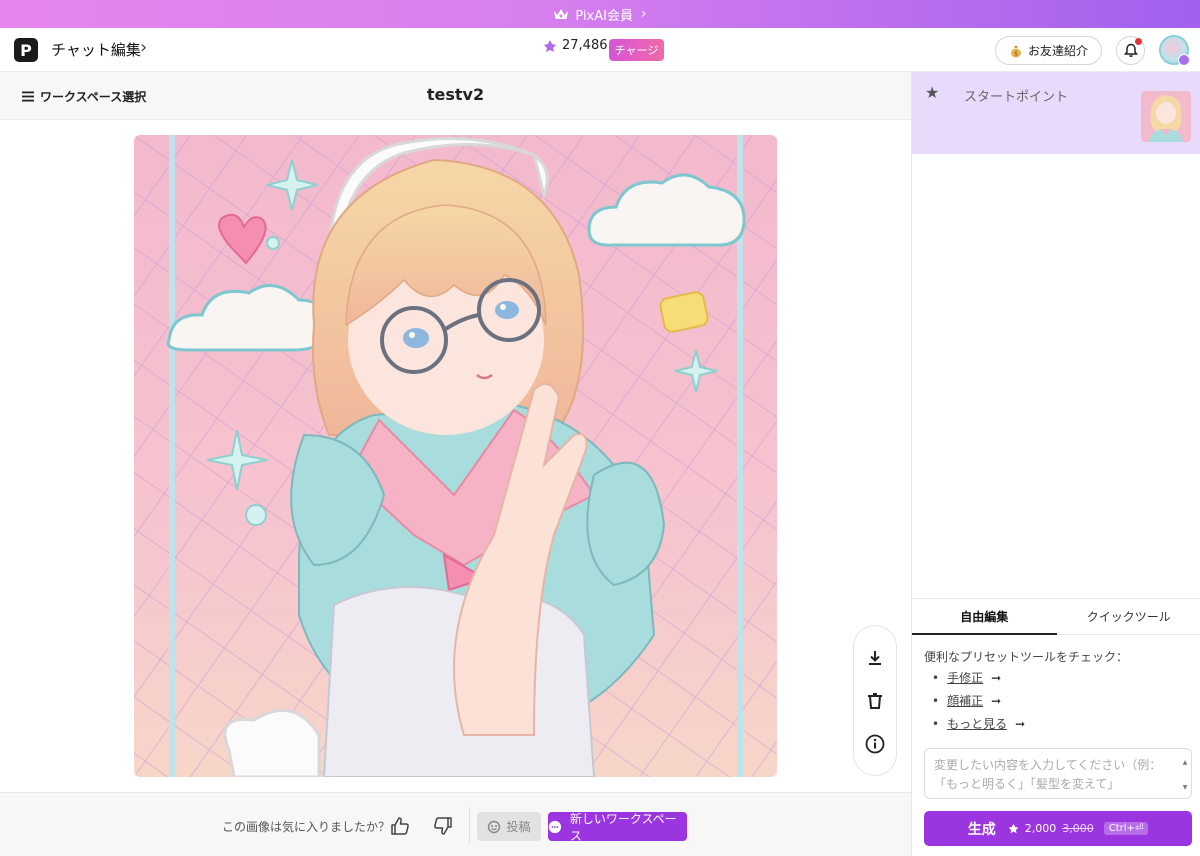 This screenshot has width=1200, height=856. Describe the element at coordinates (604, 16) in the screenshot. I see `membership-label: PixAI会員` at that location.